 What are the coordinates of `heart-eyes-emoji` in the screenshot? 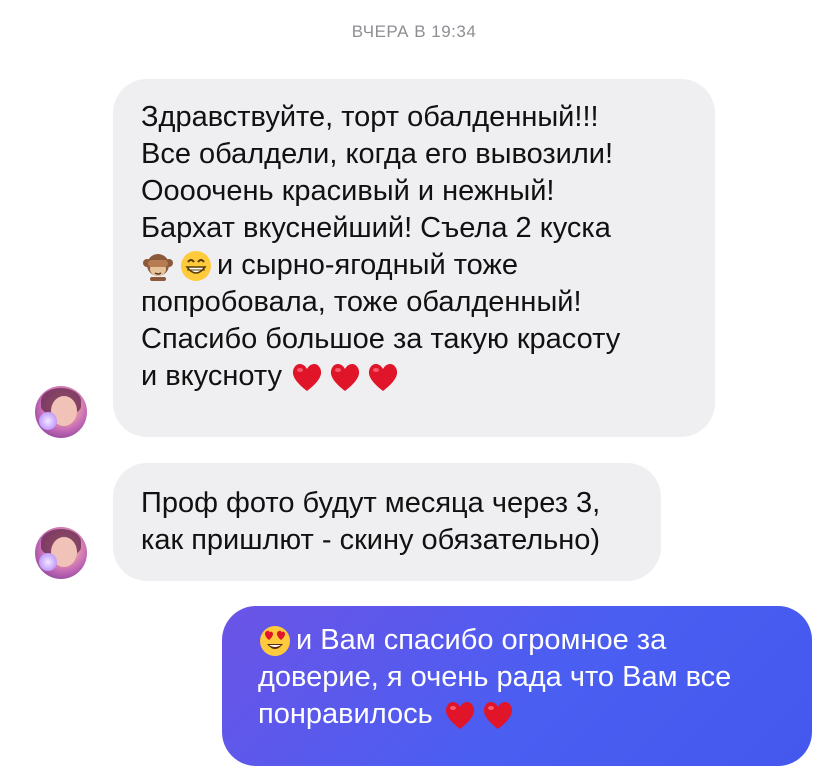 It's located at (275, 641).